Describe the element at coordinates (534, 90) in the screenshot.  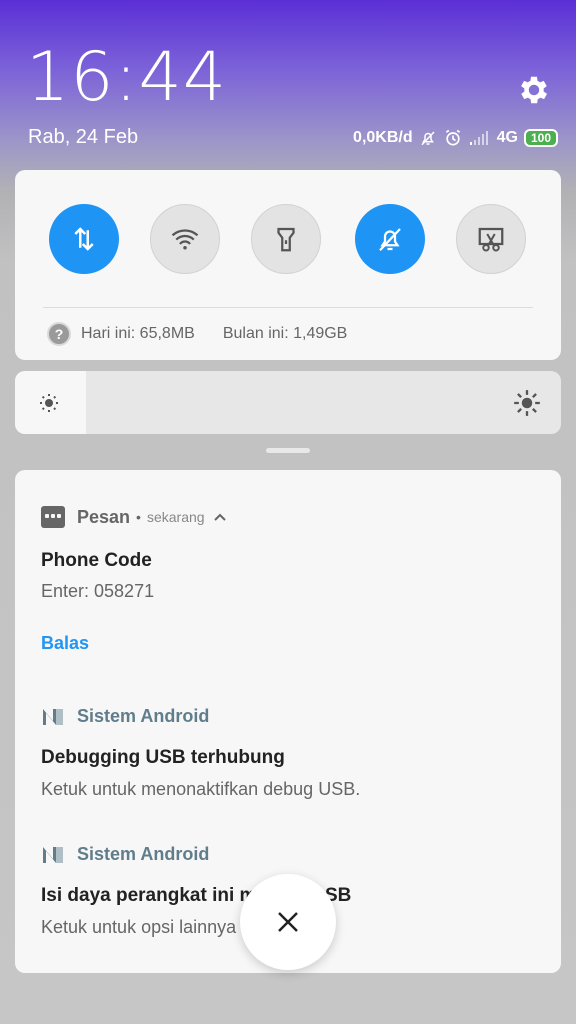
I see `settings-gear-icon` at that location.